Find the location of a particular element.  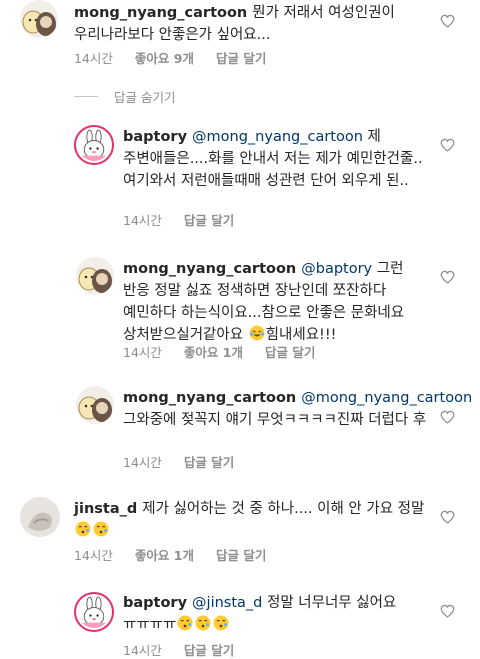

hide-replies-label: 답글 숨기기 is located at coordinates (144, 96).